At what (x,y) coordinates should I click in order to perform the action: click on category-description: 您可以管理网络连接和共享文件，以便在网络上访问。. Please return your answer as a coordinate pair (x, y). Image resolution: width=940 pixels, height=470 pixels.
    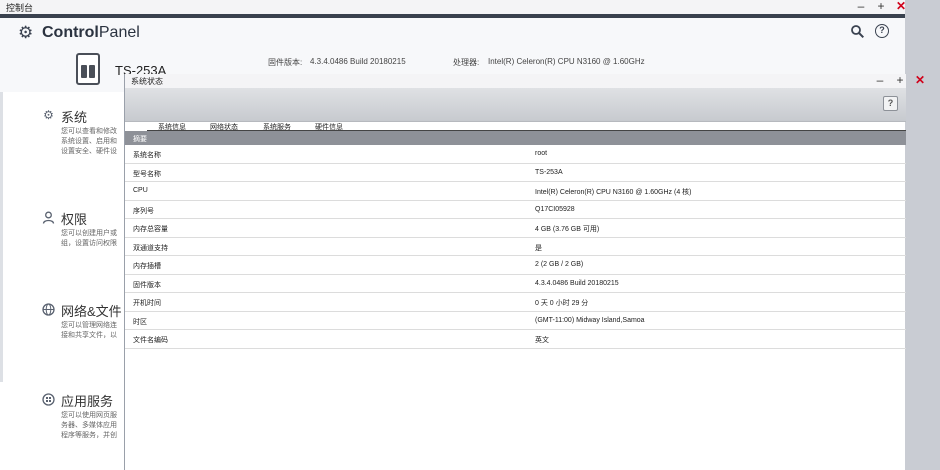
    Looking at the image, I should click on (89, 330).